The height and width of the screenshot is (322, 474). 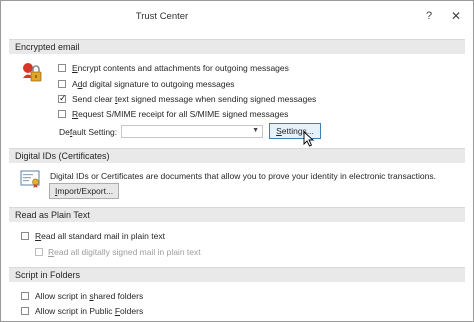 What do you see at coordinates (30, 179) in the screenshot?
I see `certificate-icon` at bounding box center [30, 179].